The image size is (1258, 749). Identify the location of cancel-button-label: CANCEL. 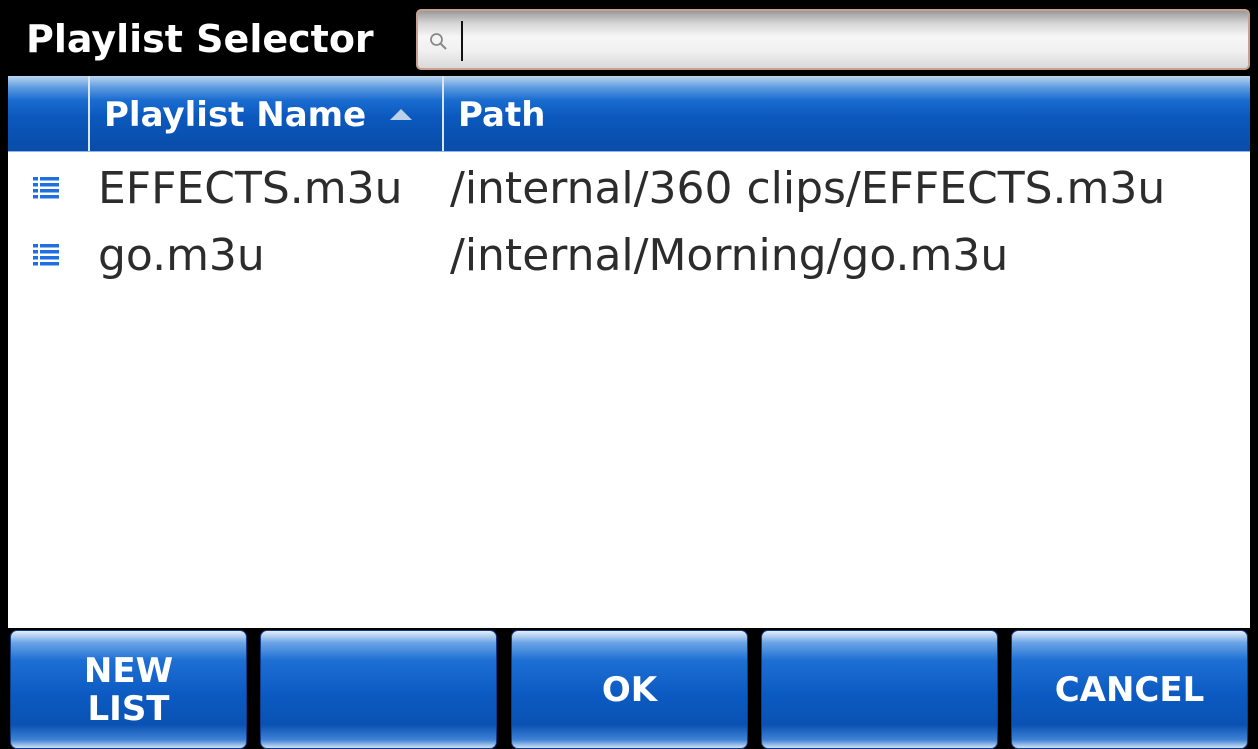
(1129, 689).